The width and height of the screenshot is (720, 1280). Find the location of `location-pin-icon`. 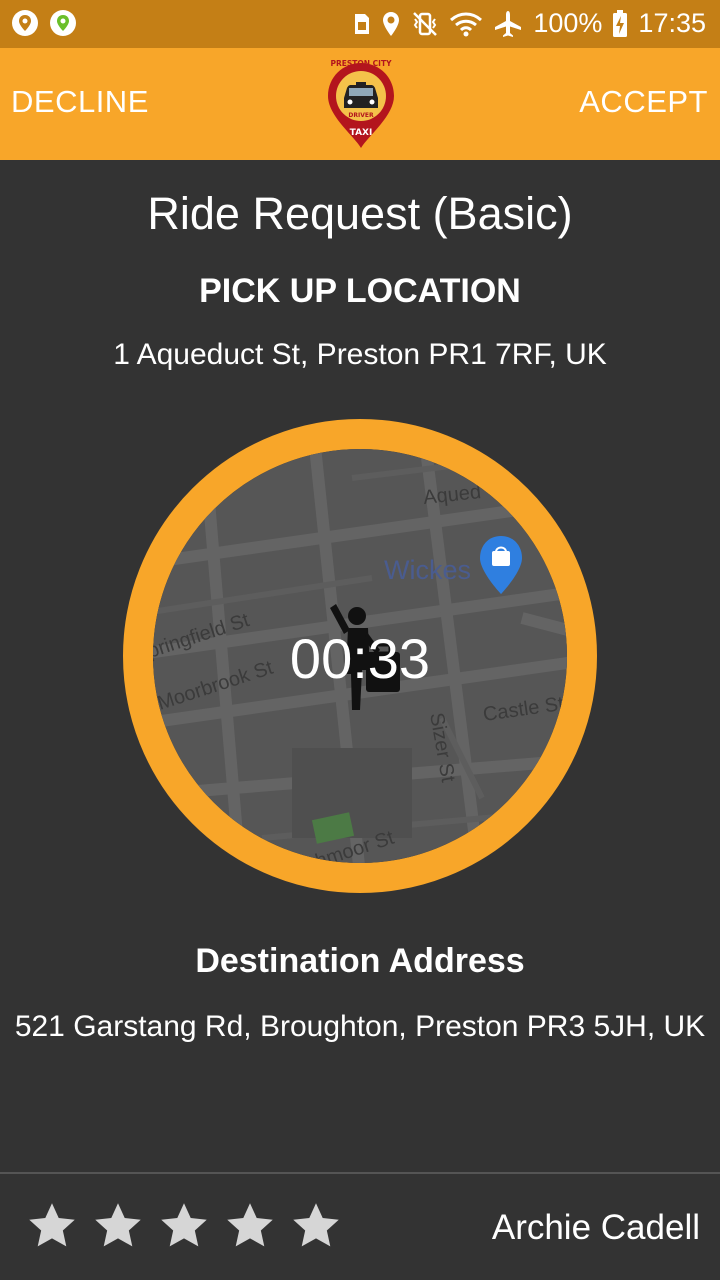

location-pin-icon is located at coordinates (25, 23).